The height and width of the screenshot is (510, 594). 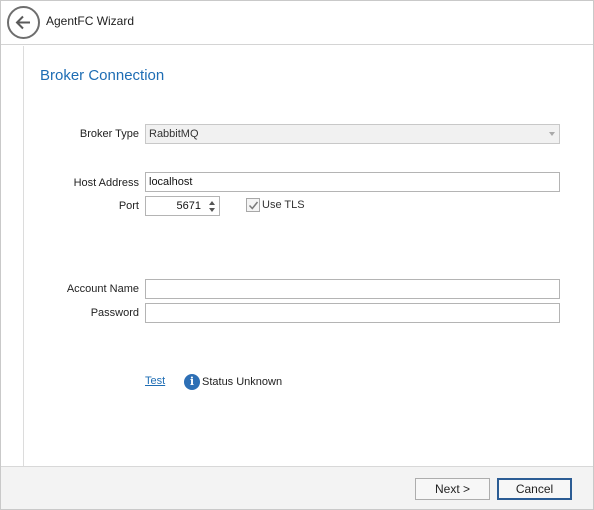 I want to click on cancel-button: Cancel, so click(x=534, y=489).